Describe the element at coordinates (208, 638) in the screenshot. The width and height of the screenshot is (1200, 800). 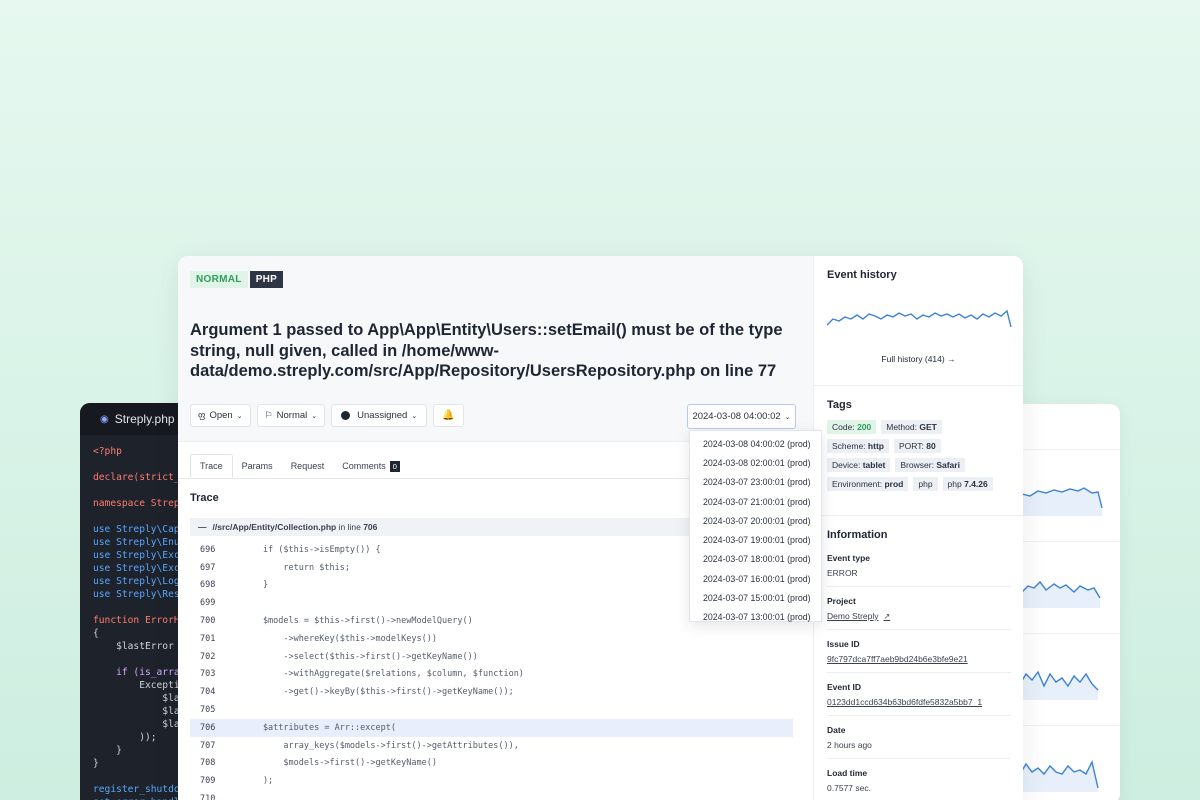
I see `line-number: 701` at that location.